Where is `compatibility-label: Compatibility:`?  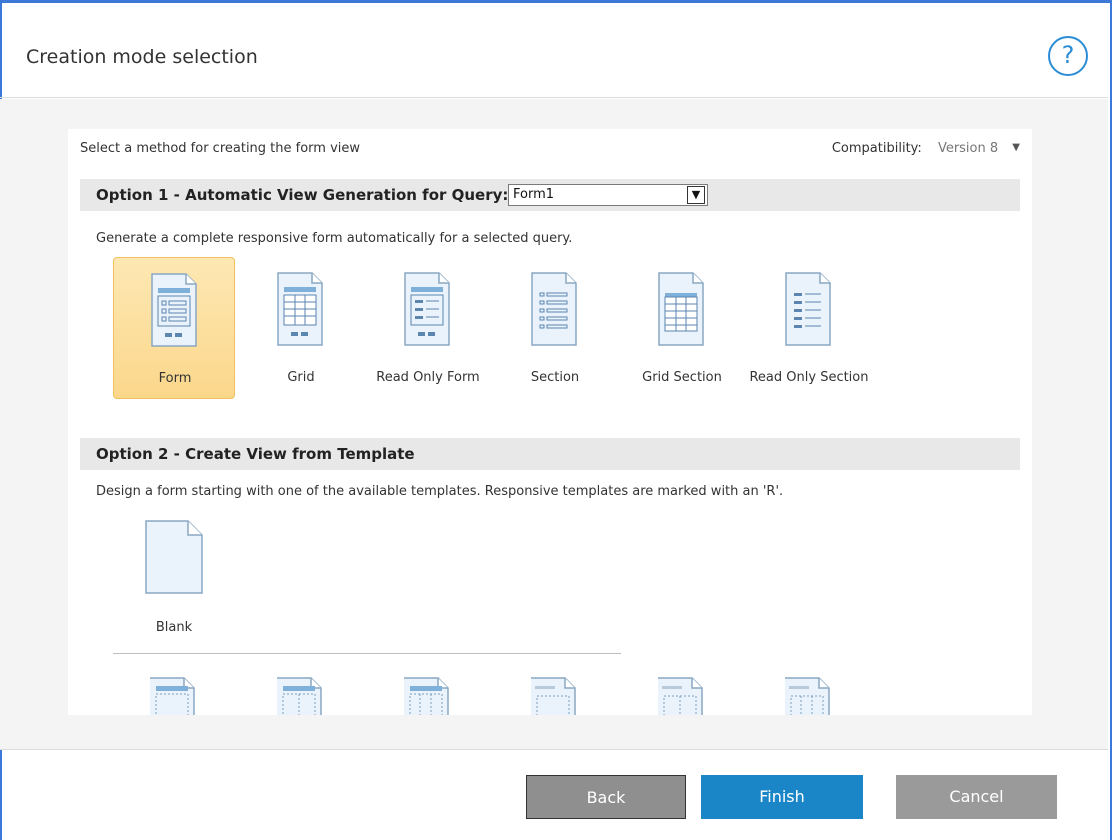 compatibility-label: Compatibility: is located at coordinates (876, 148).